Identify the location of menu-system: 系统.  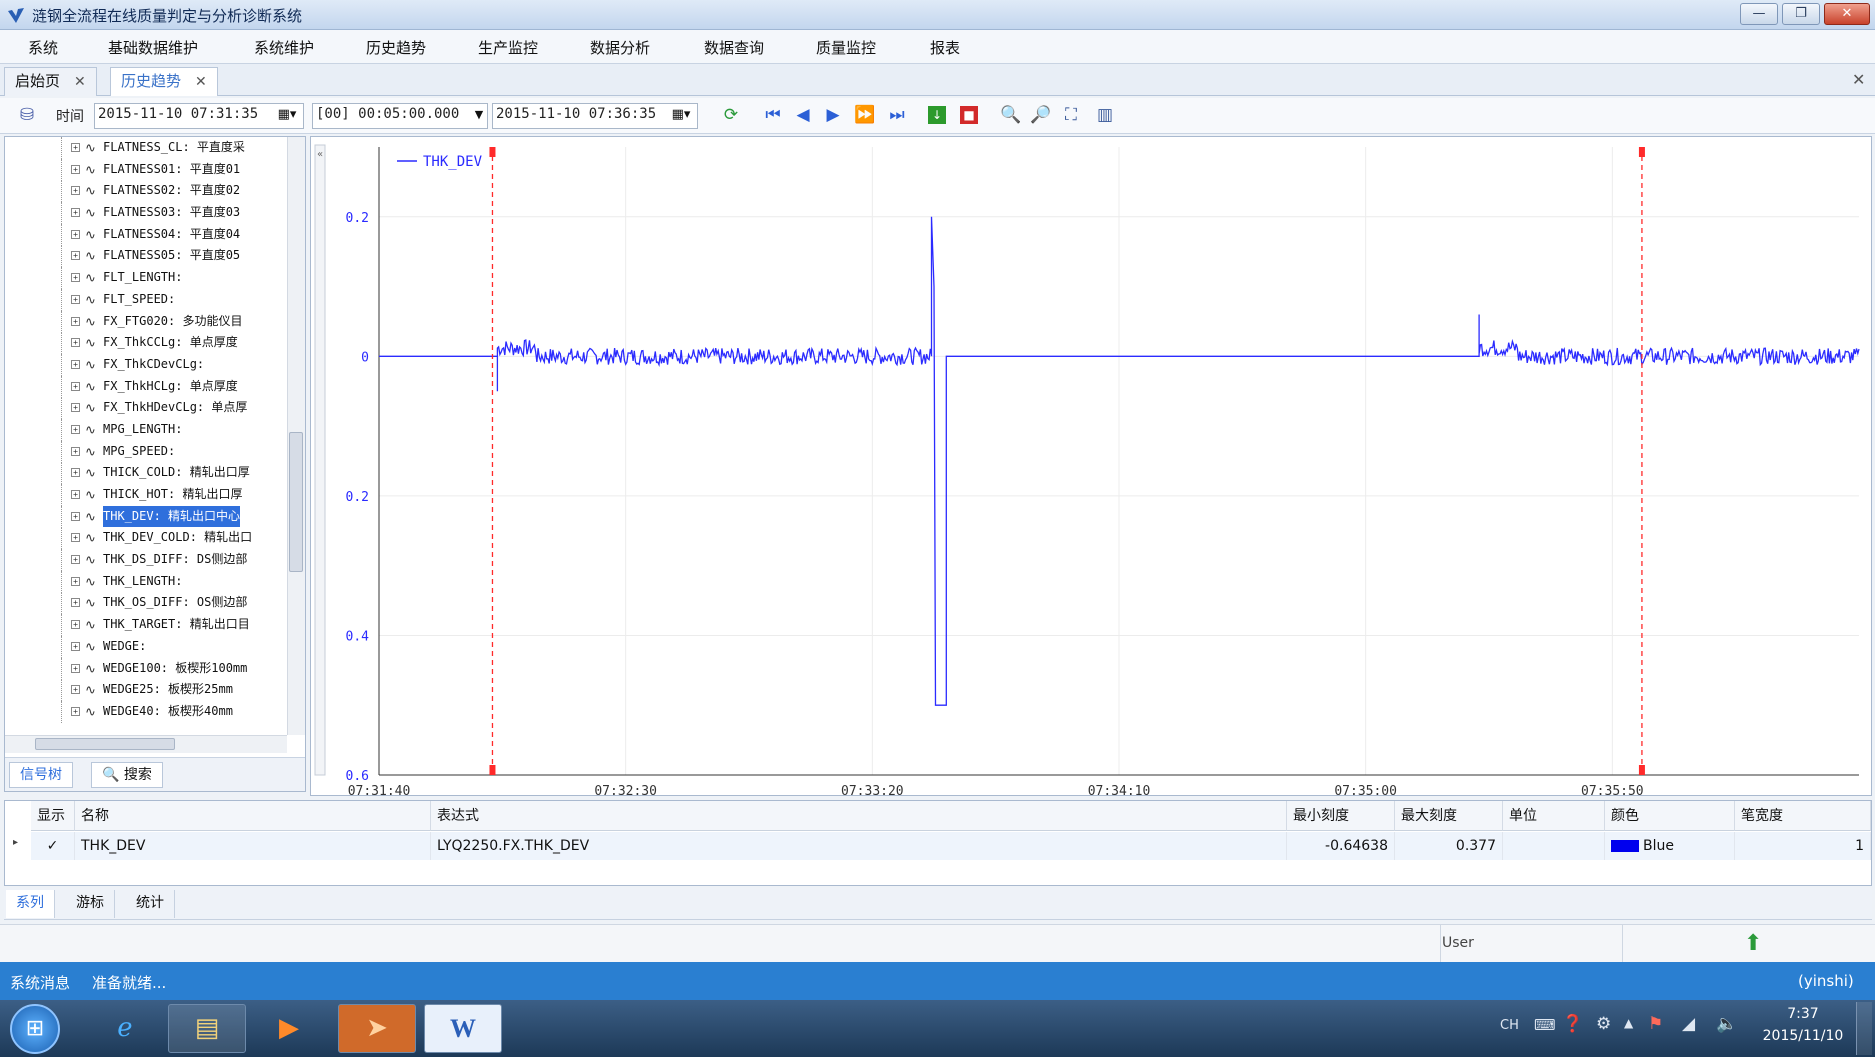
(43, 47).